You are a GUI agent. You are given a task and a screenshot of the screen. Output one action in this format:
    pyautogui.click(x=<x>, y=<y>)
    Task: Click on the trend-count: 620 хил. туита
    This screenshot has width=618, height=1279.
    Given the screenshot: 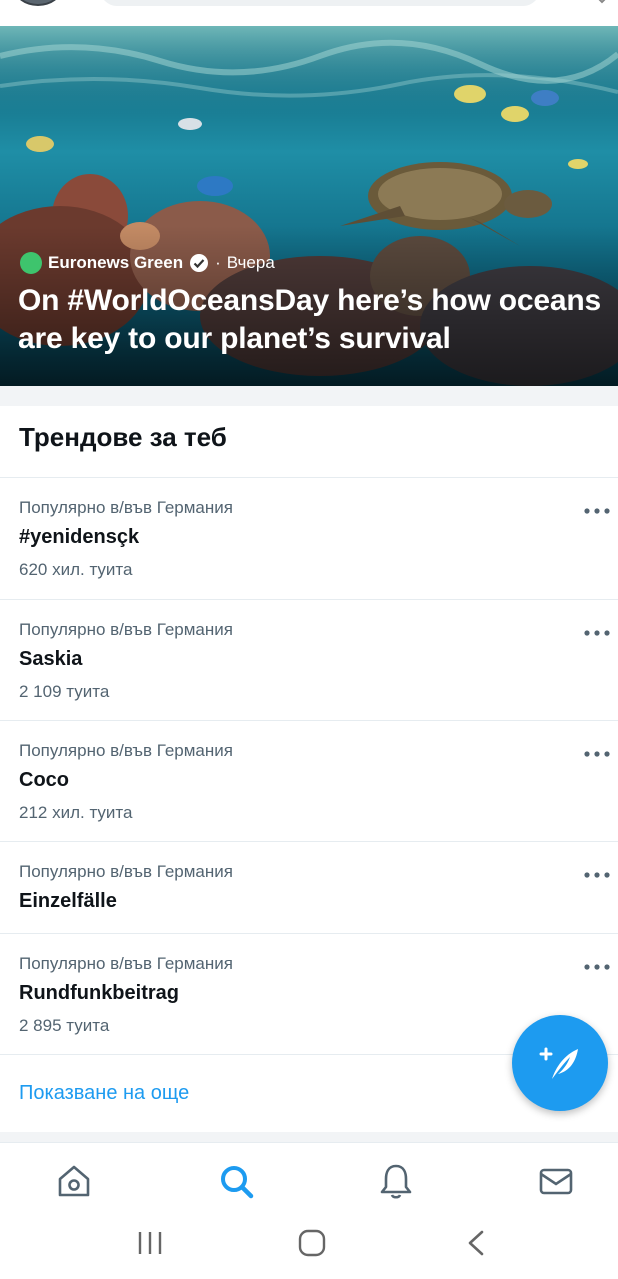 What is the action you would take?
    pyautogui.click(x=76, y=569)
    